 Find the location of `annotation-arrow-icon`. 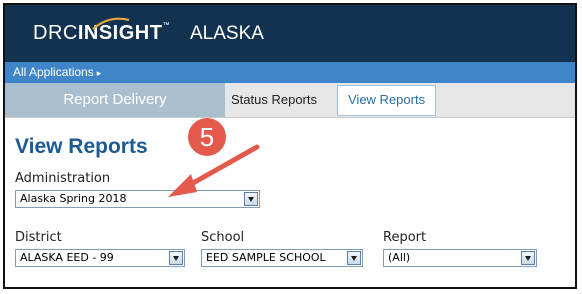

annotation-arrow-icon is located at coordinates (214, 170).